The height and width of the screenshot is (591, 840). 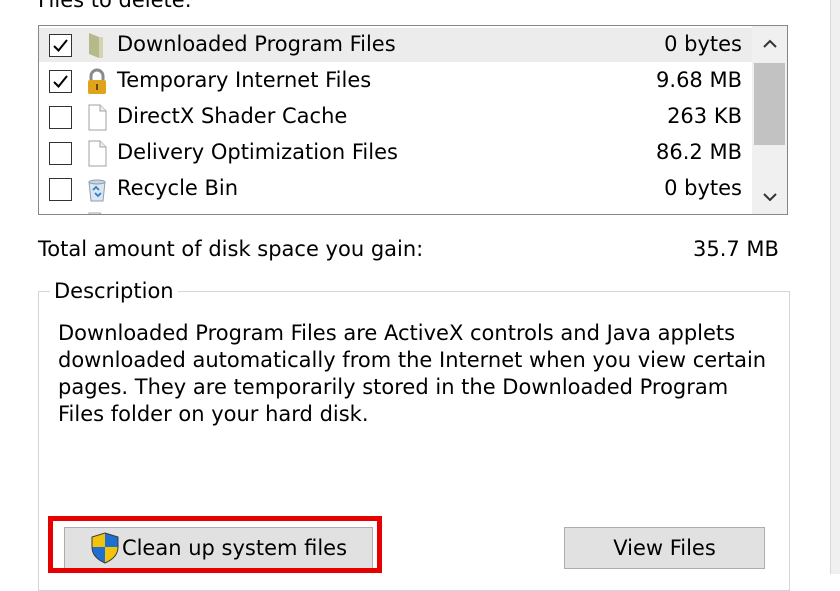 I want to click on scrollbar-thumb, so click(x=769, y=104).